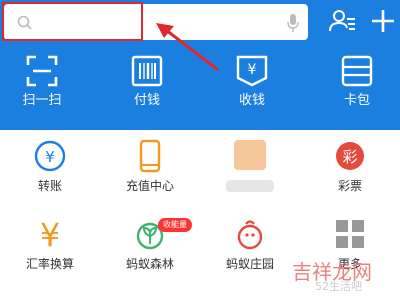 The width and height of the screenshot is (400, 300). I want to click on plus-icon, so click(383, 21).